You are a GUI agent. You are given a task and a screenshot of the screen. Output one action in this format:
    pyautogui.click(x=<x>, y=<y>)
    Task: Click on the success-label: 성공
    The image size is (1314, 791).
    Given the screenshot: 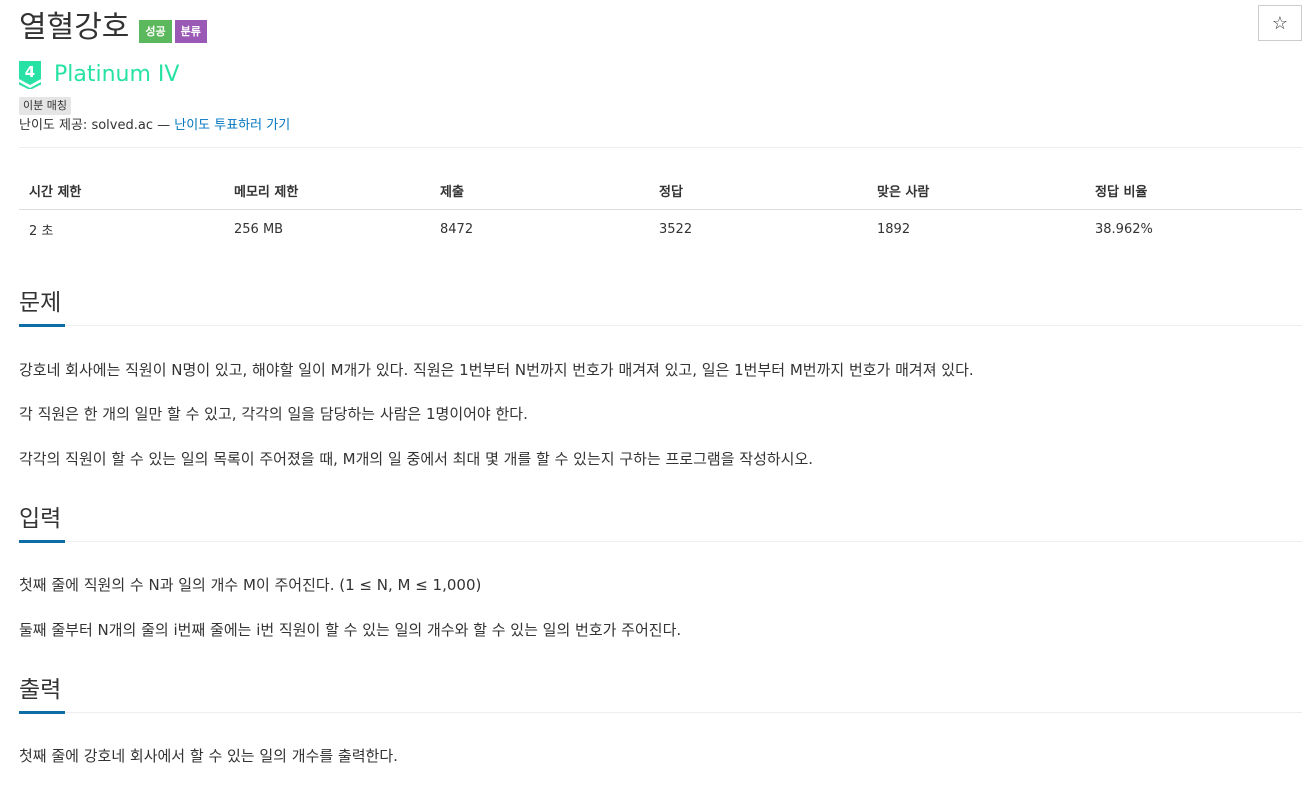 What is the action you would take?
    pyautogui.click(x=155, y=31)
    